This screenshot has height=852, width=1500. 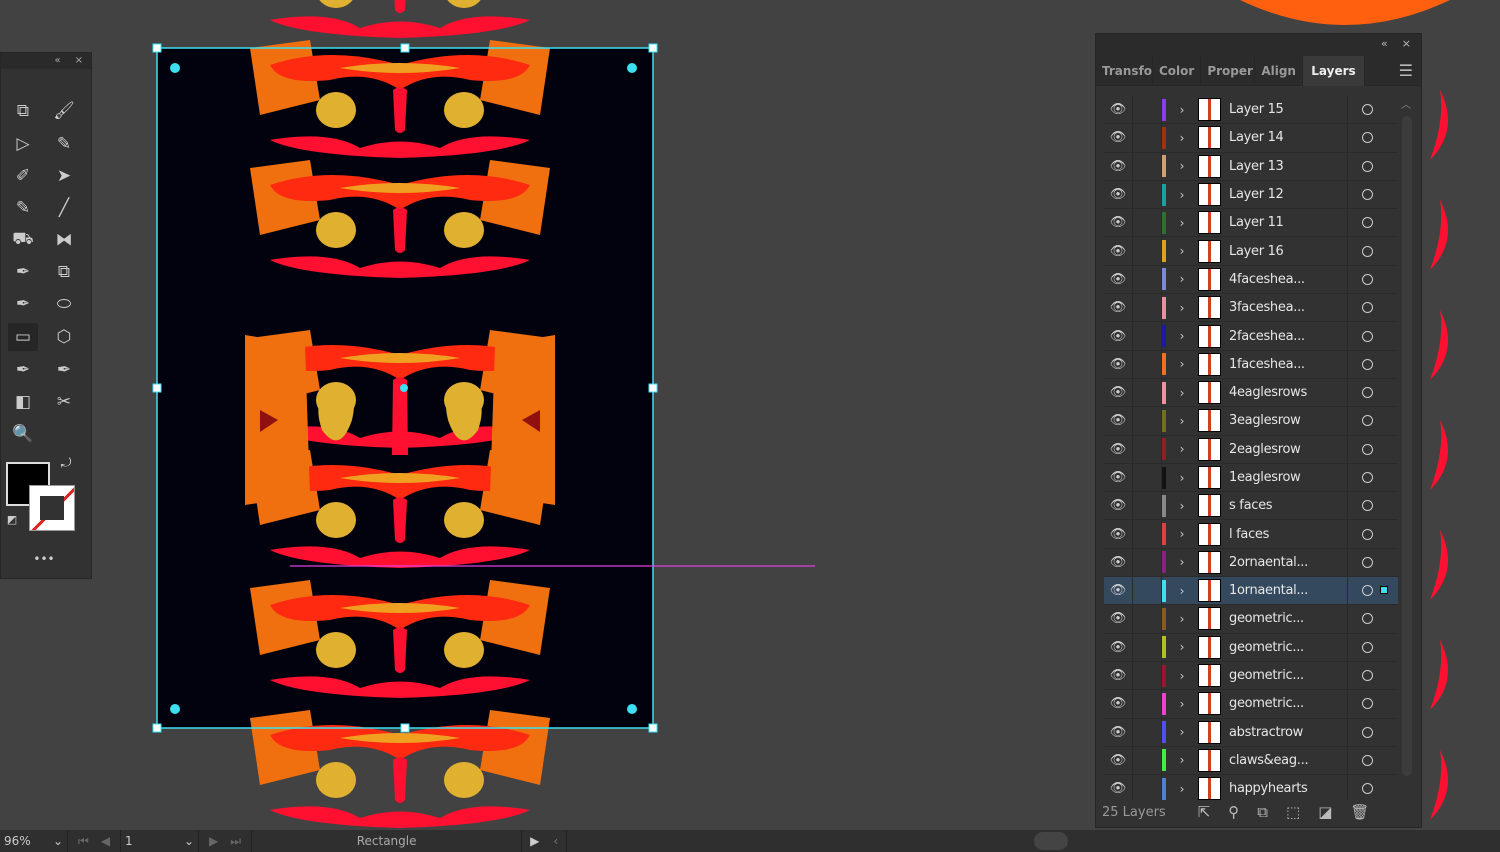 What do you see at coordinates (1333, 70) in the screenshot?
I see `tab-layers: Layers` at bounding box center [1333, 70].